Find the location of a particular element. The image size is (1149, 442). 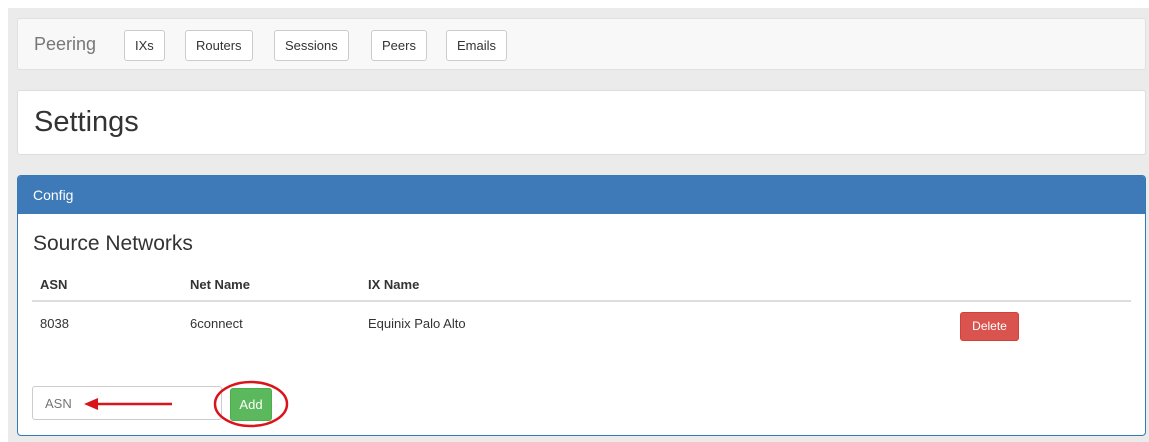

panel-heading: Config is located at coordinates (581, 195).